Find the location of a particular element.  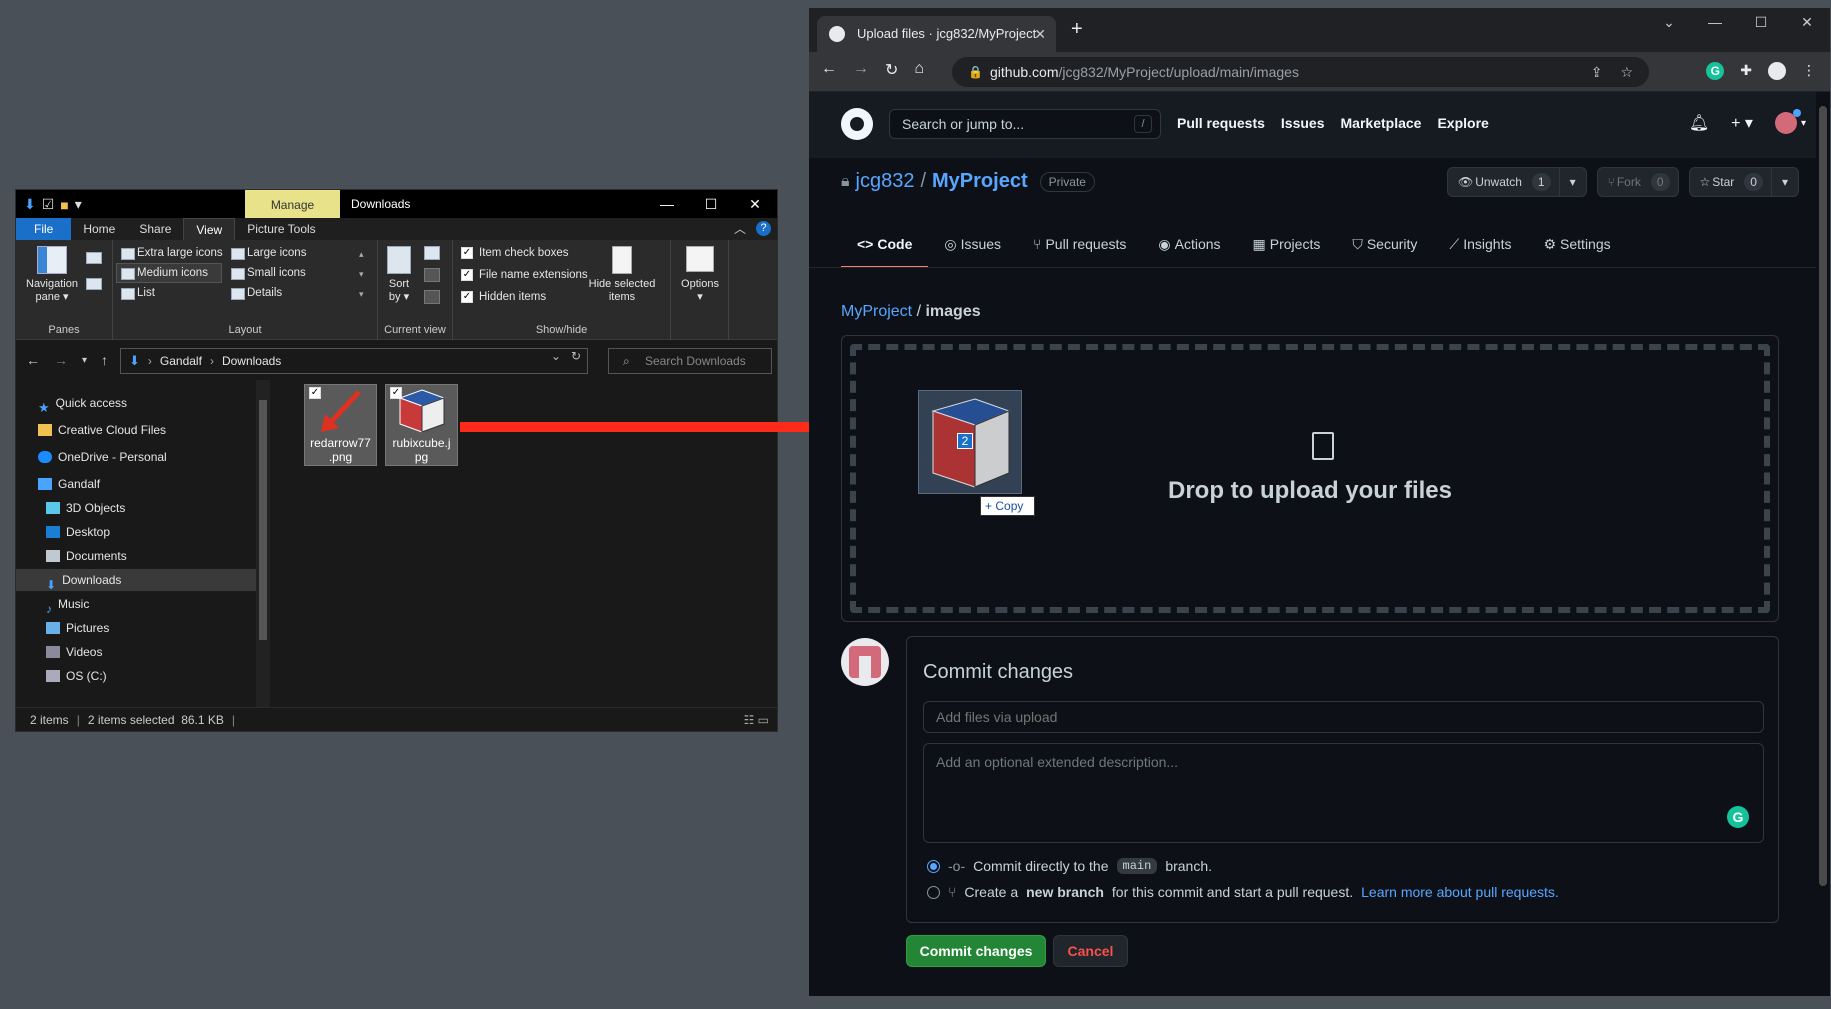

nav-item-3d-objects: 3D Objects is located at coordinates (136, 508).